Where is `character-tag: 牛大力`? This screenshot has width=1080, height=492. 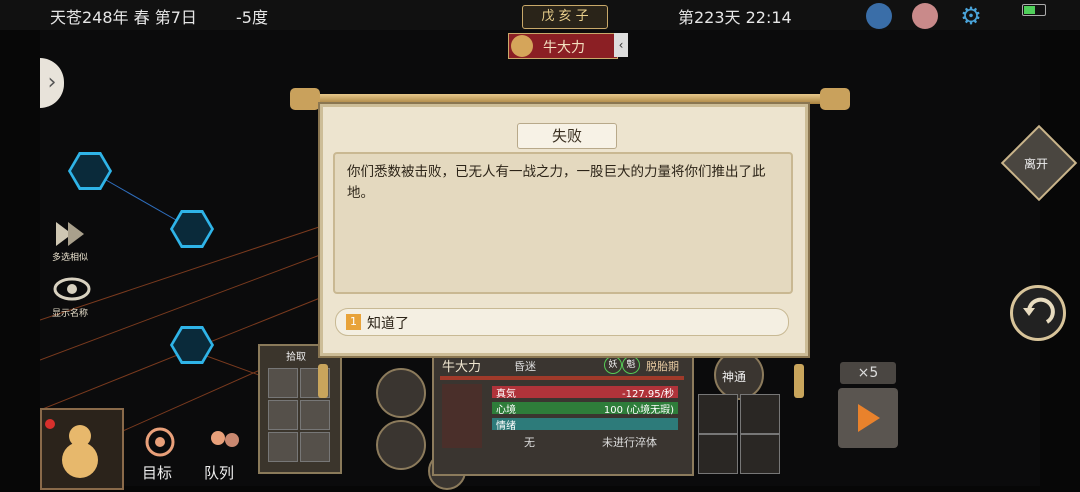 character-tag: 牛大力 is located at coordinates (563, 46).